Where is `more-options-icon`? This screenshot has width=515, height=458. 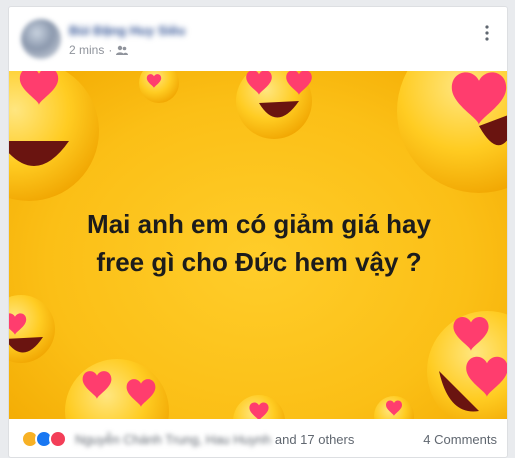
more-options-icon is located at coordinates (487, 33).